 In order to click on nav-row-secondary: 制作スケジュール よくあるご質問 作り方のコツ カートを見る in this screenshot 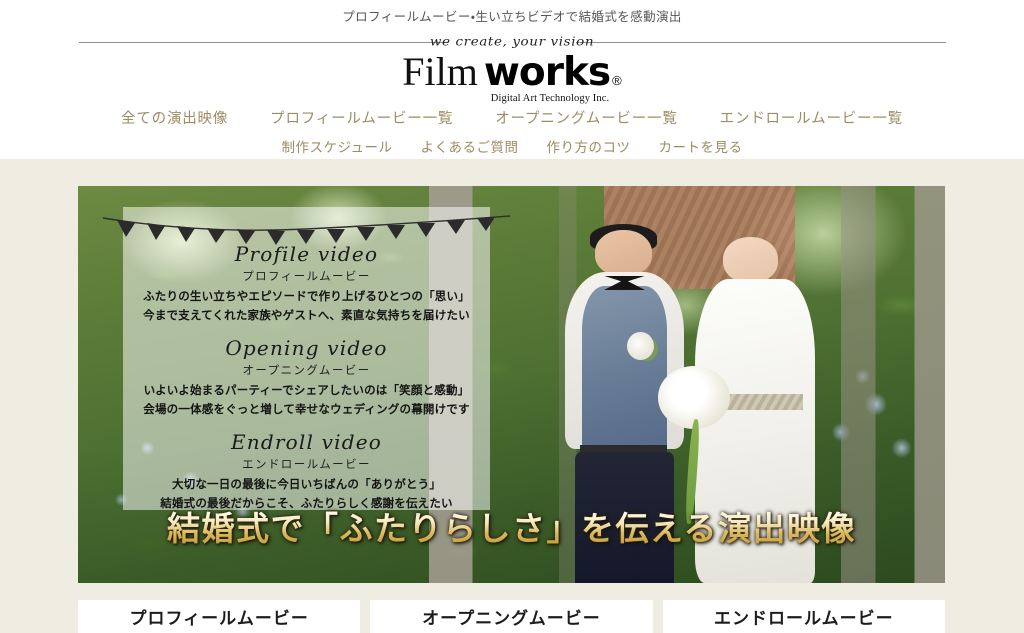, I will do `click(512, 148)`.